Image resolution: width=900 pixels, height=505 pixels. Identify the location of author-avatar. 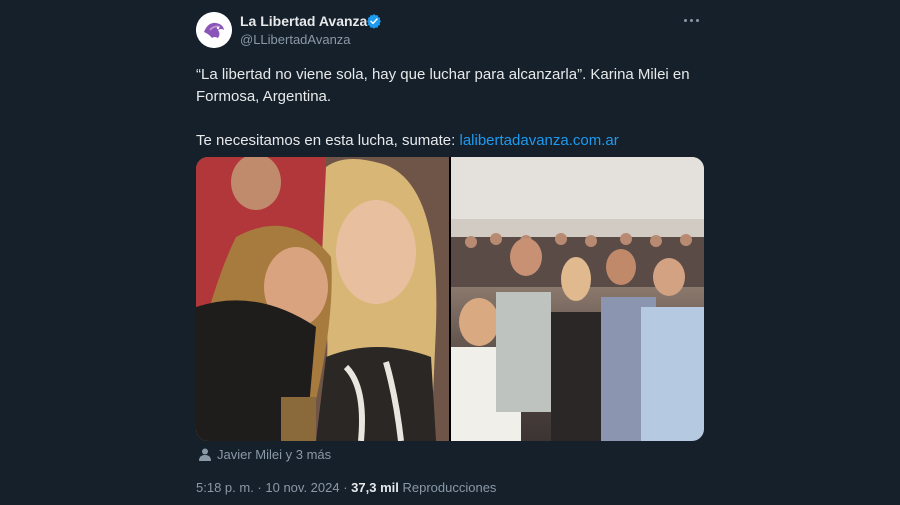
(214, 30).